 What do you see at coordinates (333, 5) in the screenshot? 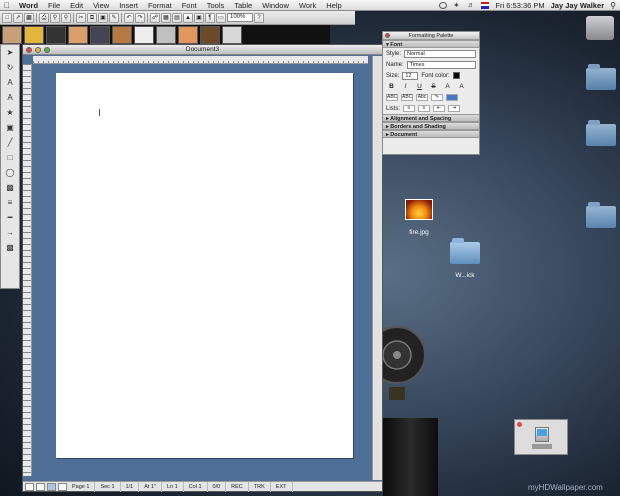
I see `menu-help: Help` at bounding box center [333, 5].